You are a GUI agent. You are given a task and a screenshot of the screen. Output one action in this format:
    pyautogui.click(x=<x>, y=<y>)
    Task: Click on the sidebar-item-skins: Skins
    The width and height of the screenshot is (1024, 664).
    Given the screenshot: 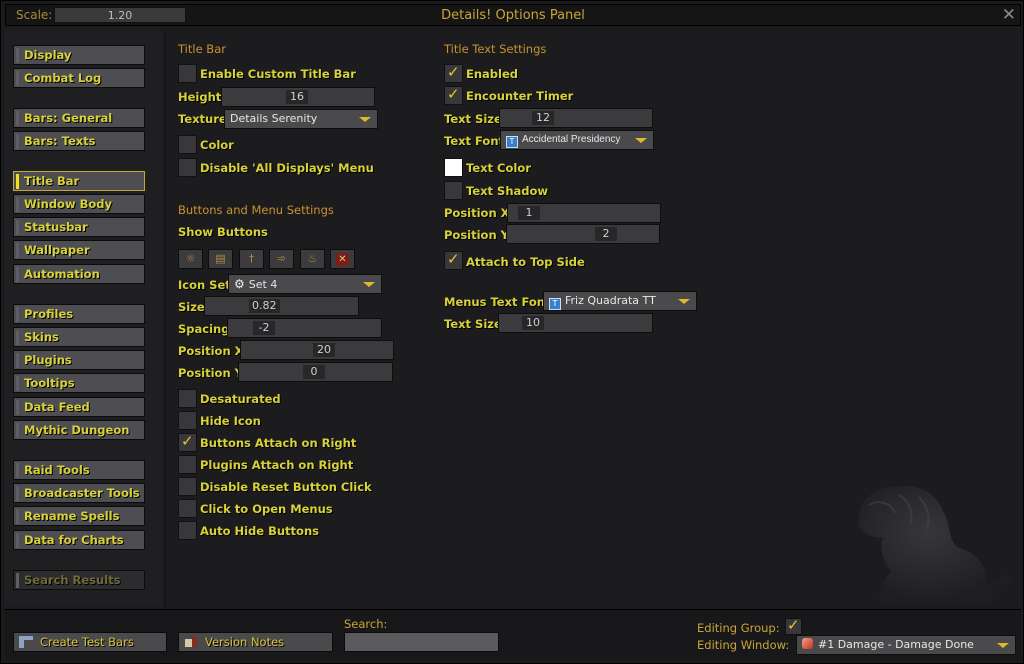 What is the action you would take?
    pyautogui.click(x=79, y=337)
    